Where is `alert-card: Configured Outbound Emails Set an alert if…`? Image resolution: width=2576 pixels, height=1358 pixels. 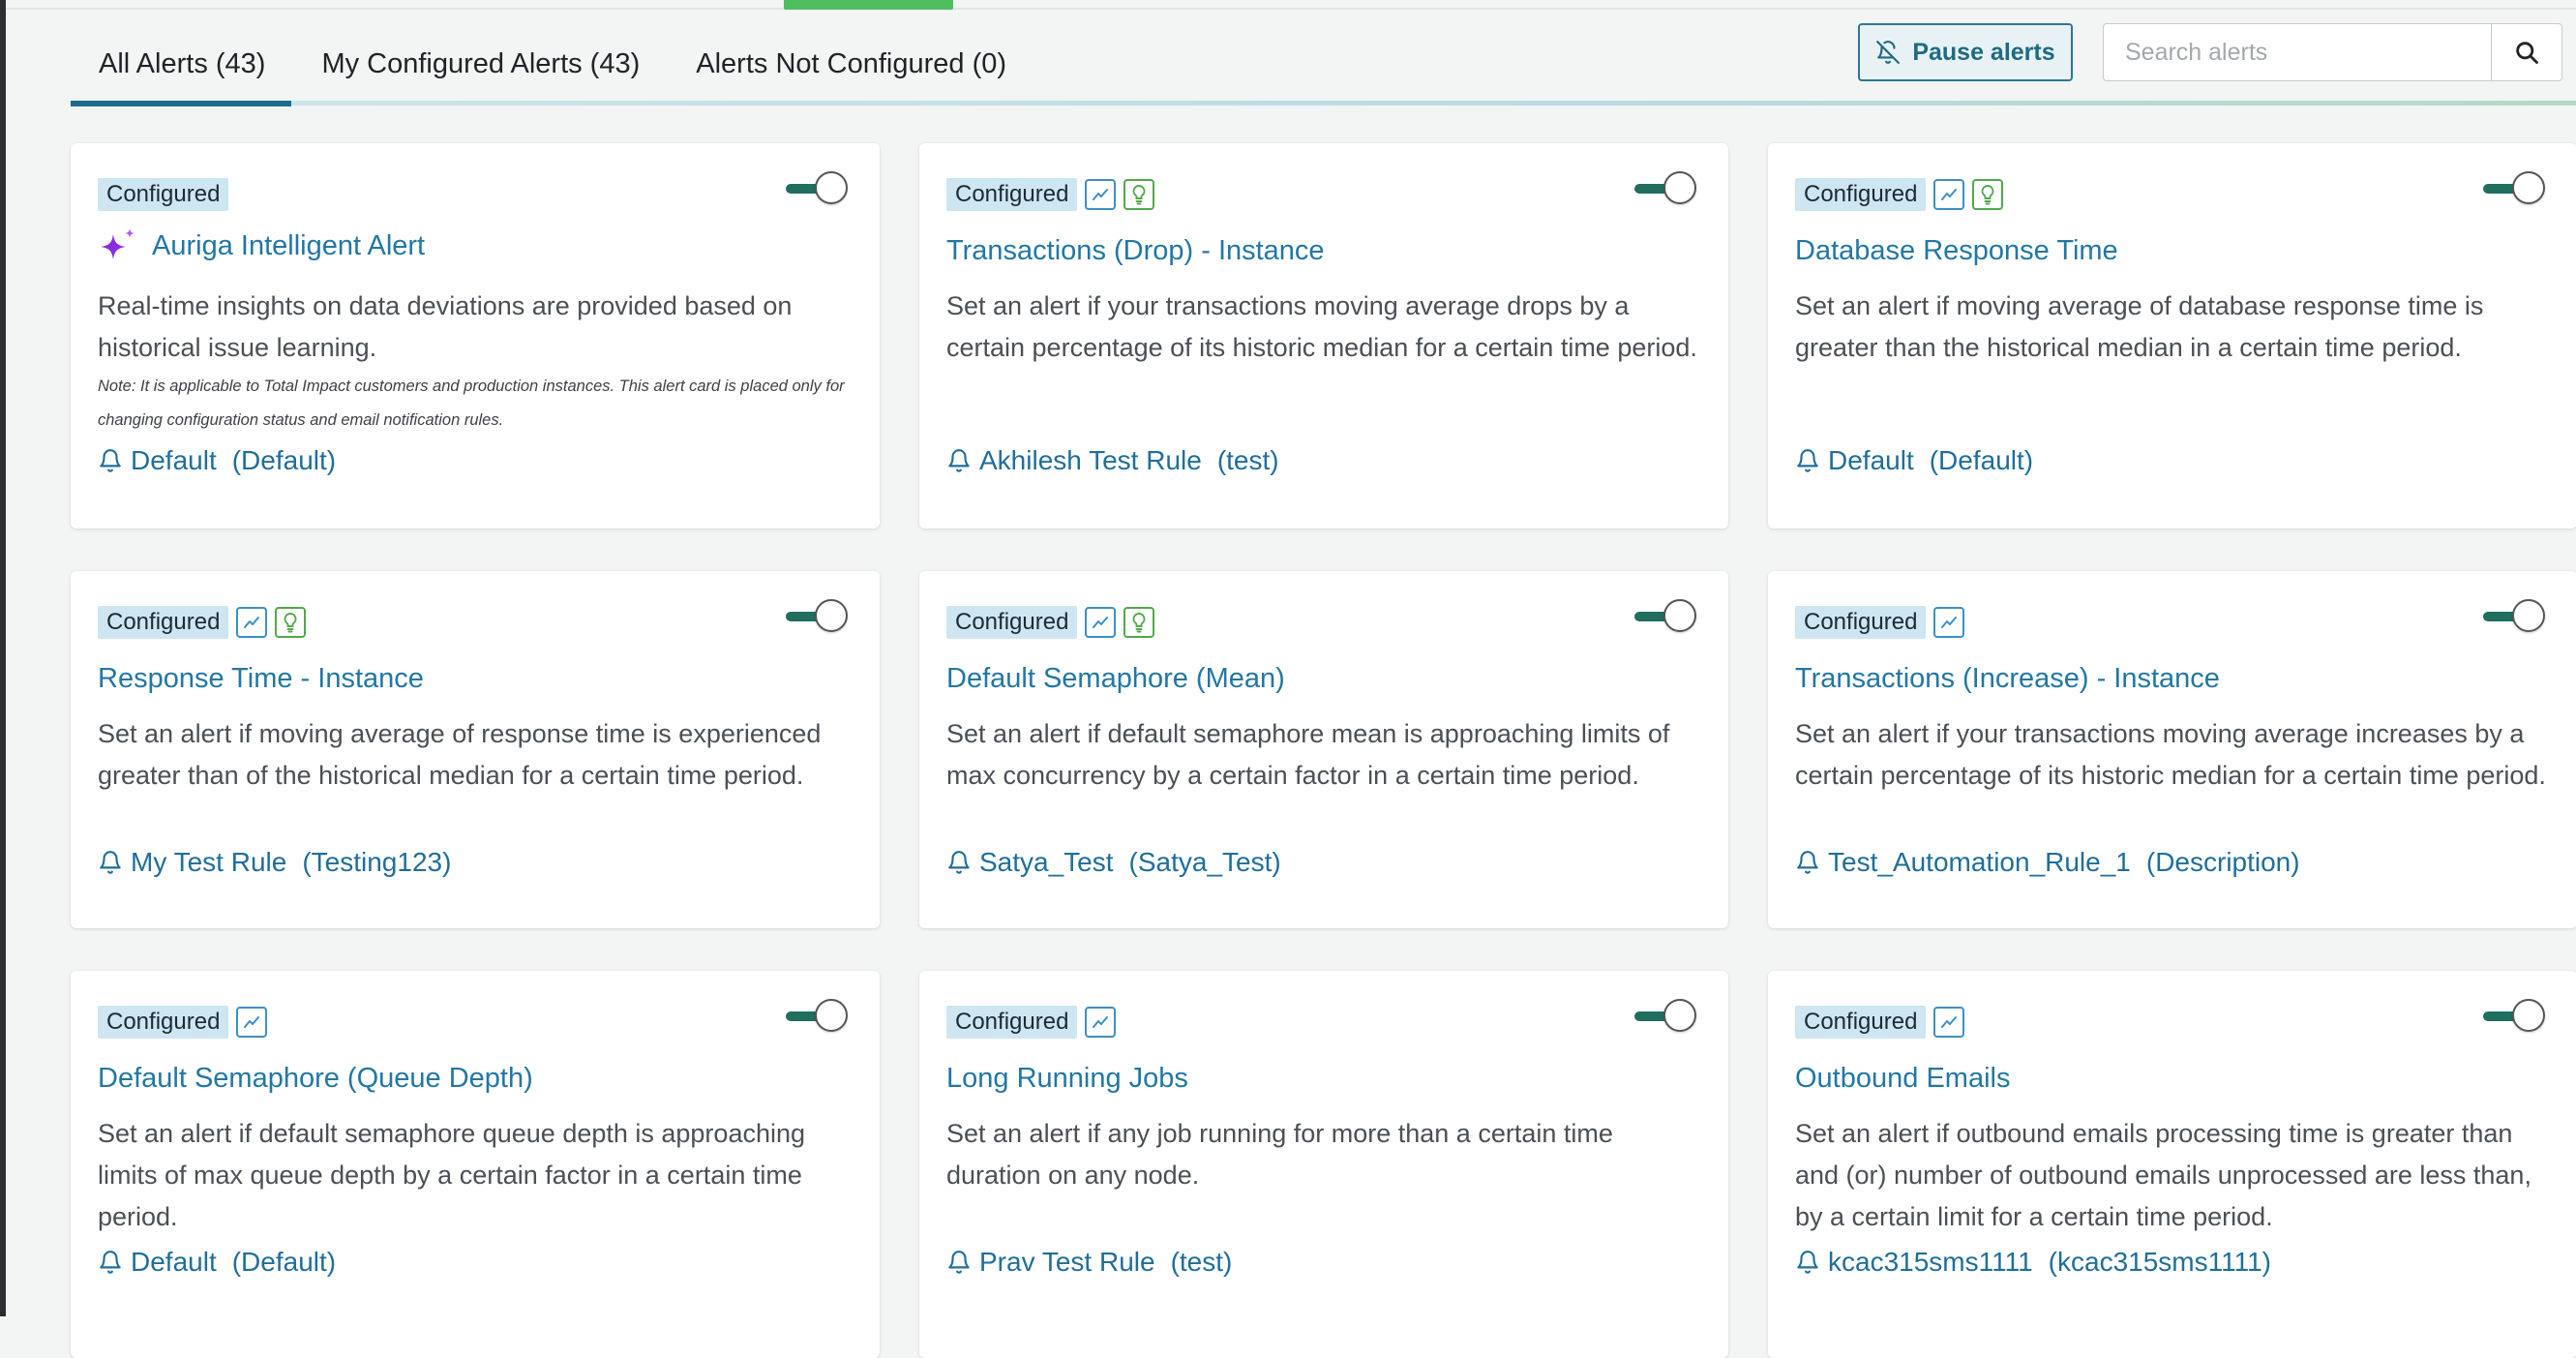 alert-card: Configured Outbound Emails Set an alert if… is located at coordinates (2172, 1164).